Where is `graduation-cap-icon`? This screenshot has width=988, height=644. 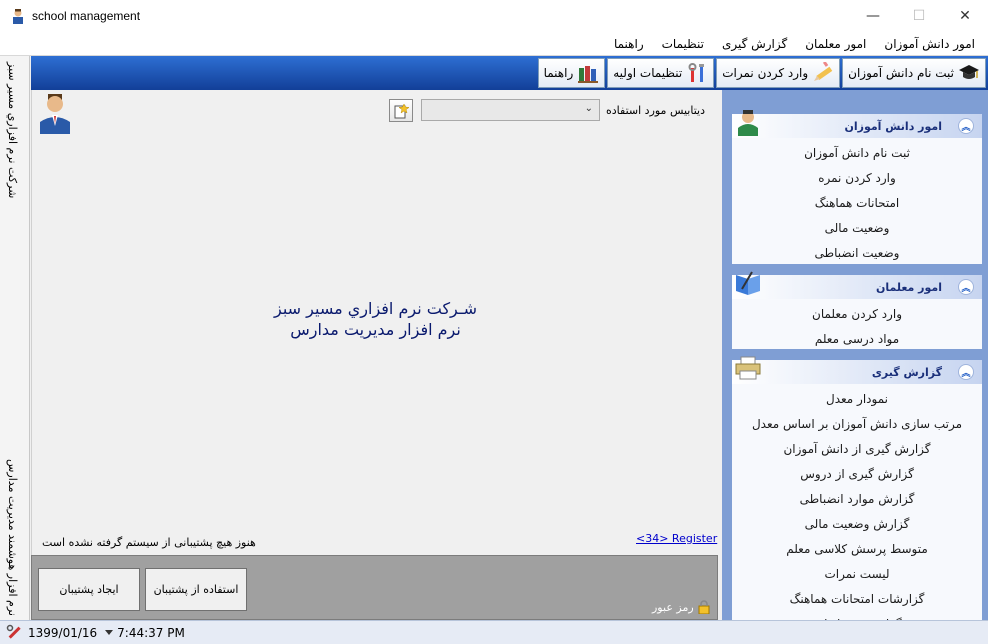 graduation-cap-icon is located at coordinates (969, 72).